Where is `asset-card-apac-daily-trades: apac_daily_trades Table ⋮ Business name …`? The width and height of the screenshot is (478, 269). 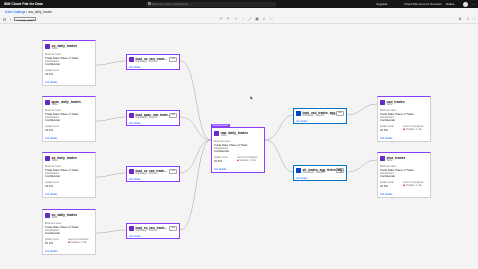 asset-card-apac-daily-trades: apac_daily_trades Table ⋮ Business name … is located at coordinates (69, 119).